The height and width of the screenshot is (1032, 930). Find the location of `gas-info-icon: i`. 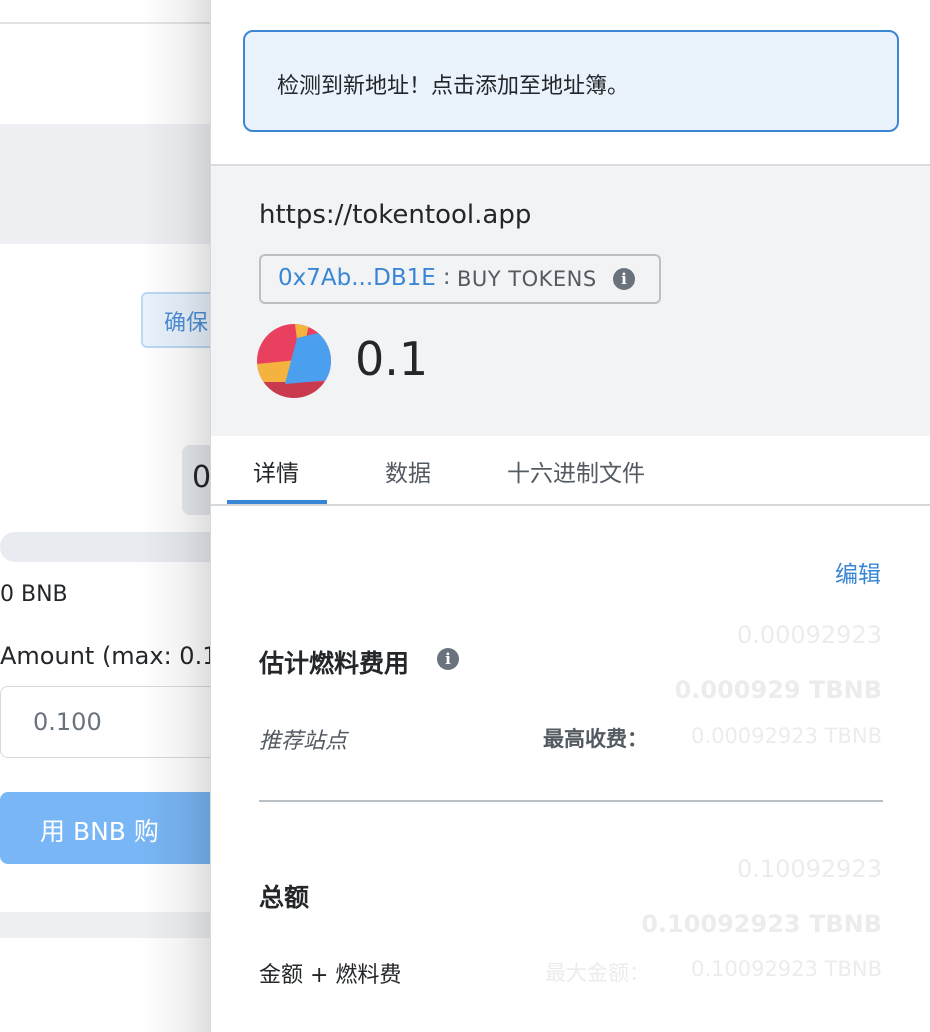

gas-info-icon: i is located at coordinates (448, 659).